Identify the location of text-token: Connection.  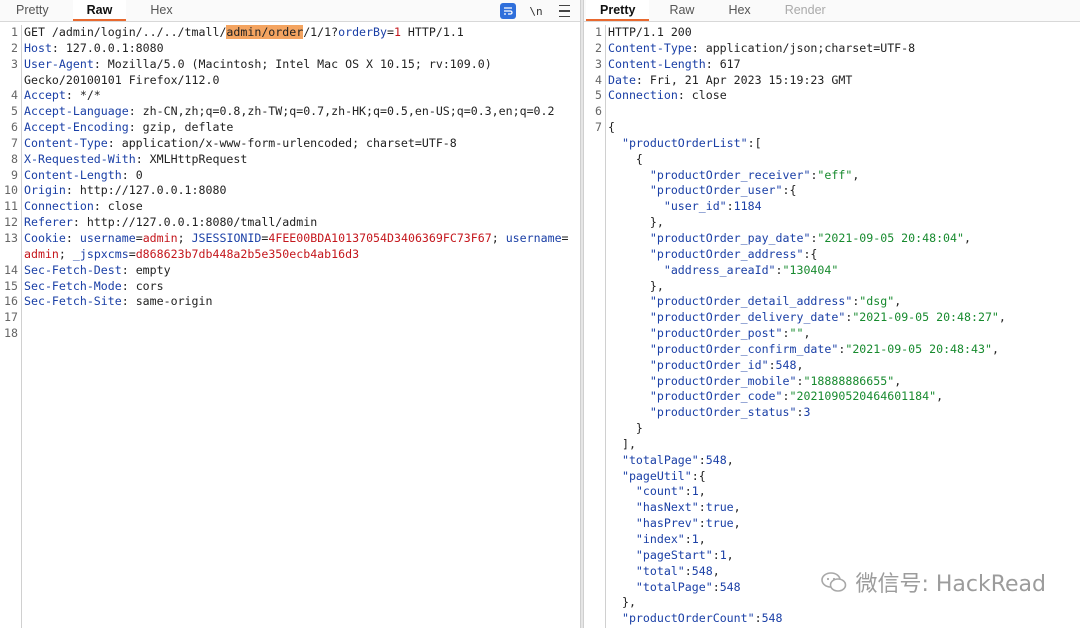
(643, 95).